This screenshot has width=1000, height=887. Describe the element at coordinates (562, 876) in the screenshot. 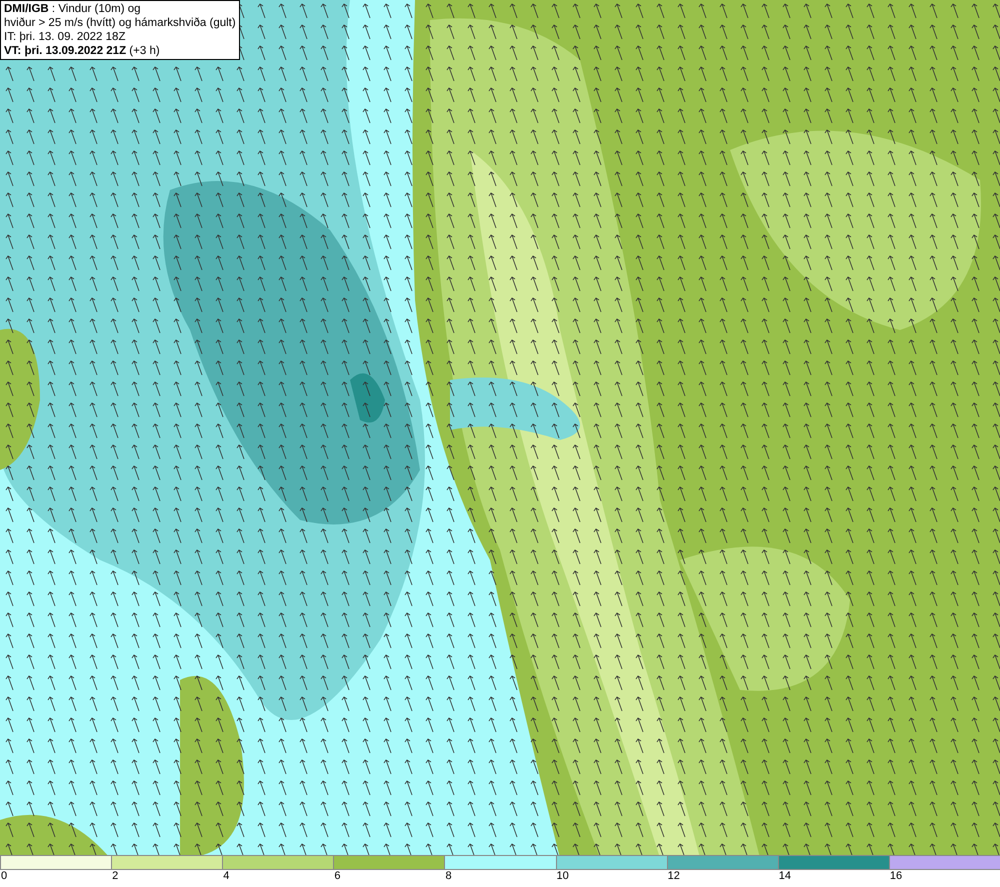

I see `scale-label: 10` at that location.